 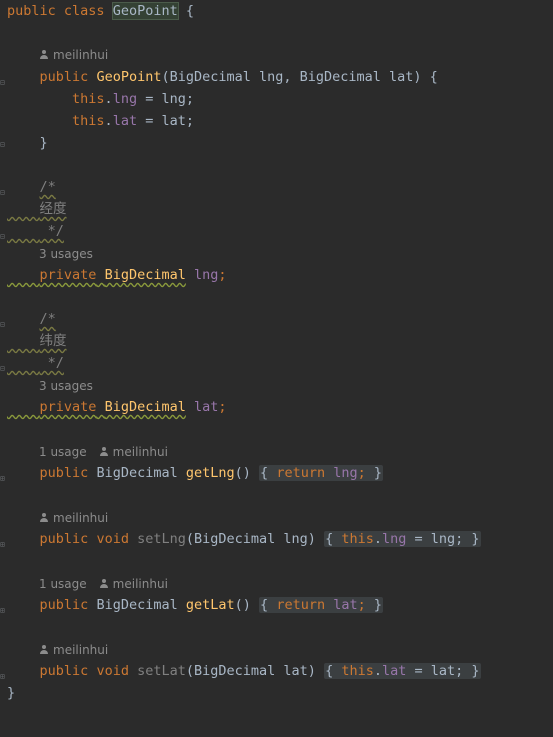 What do you see at coordinates (161, 671) in the screenshot?
I see `method-name: setLat` at bounding box center [161, 671].